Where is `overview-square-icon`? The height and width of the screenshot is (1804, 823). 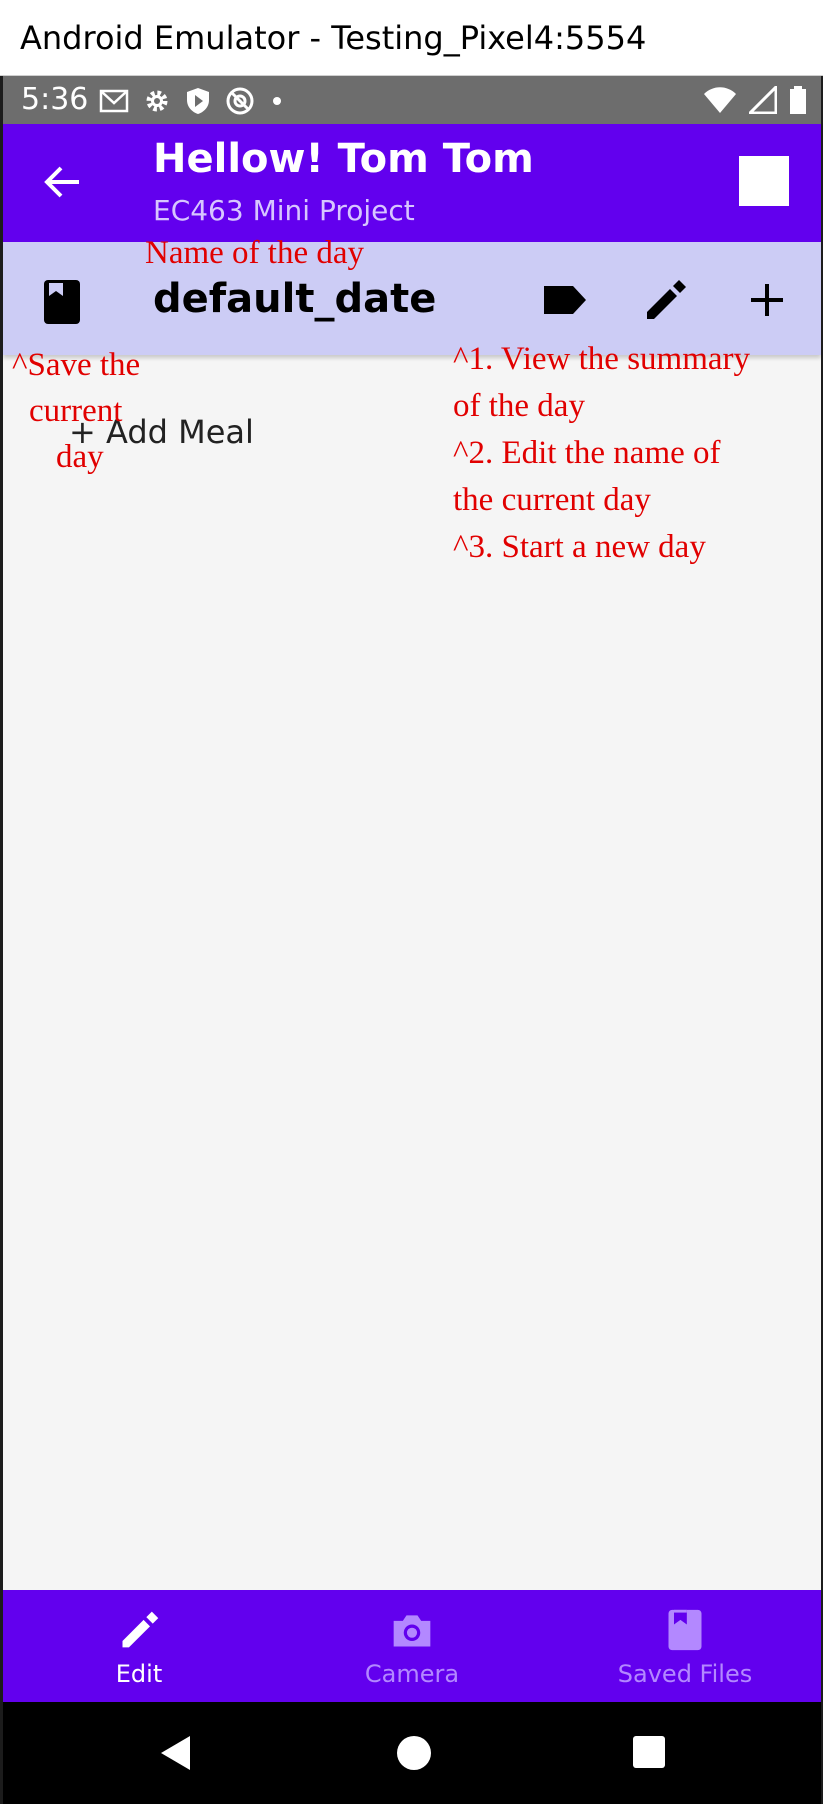 overview-square-icon is located at coordinates (649, 1752).